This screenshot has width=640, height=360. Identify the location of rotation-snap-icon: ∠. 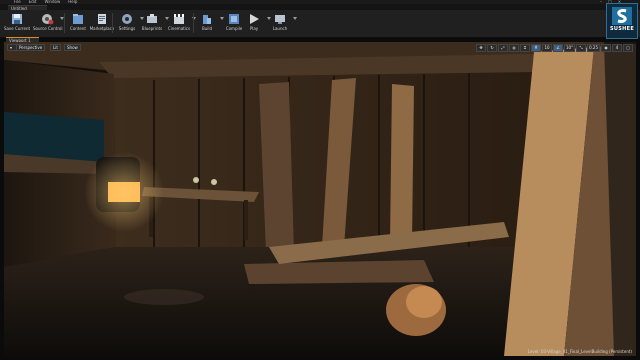
(558, 48).